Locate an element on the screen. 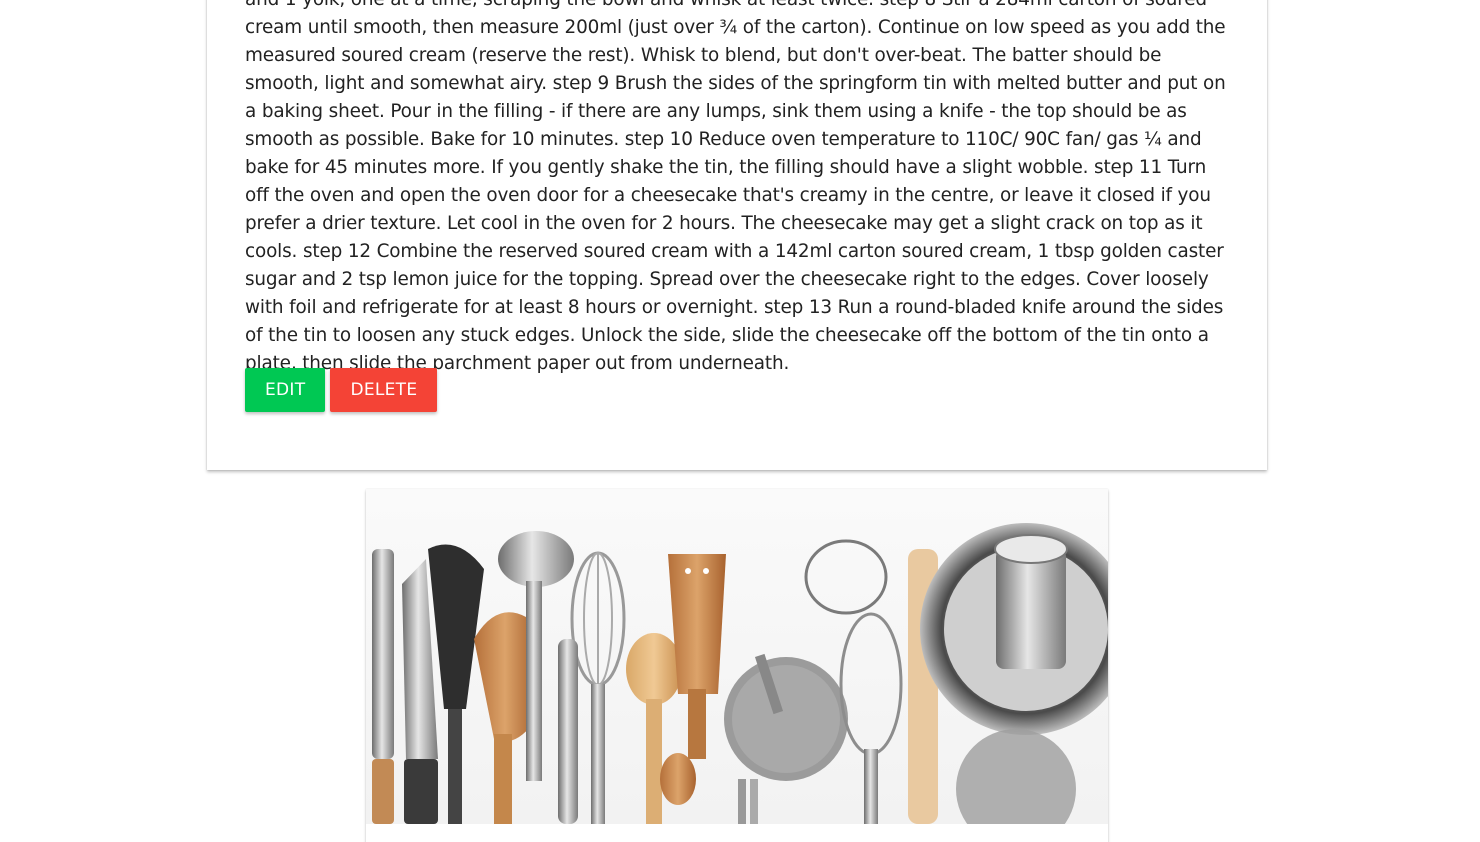 The image size is (1480, 842). recipe-actions: EDIT DELETE is located at coordinates (341, 390).